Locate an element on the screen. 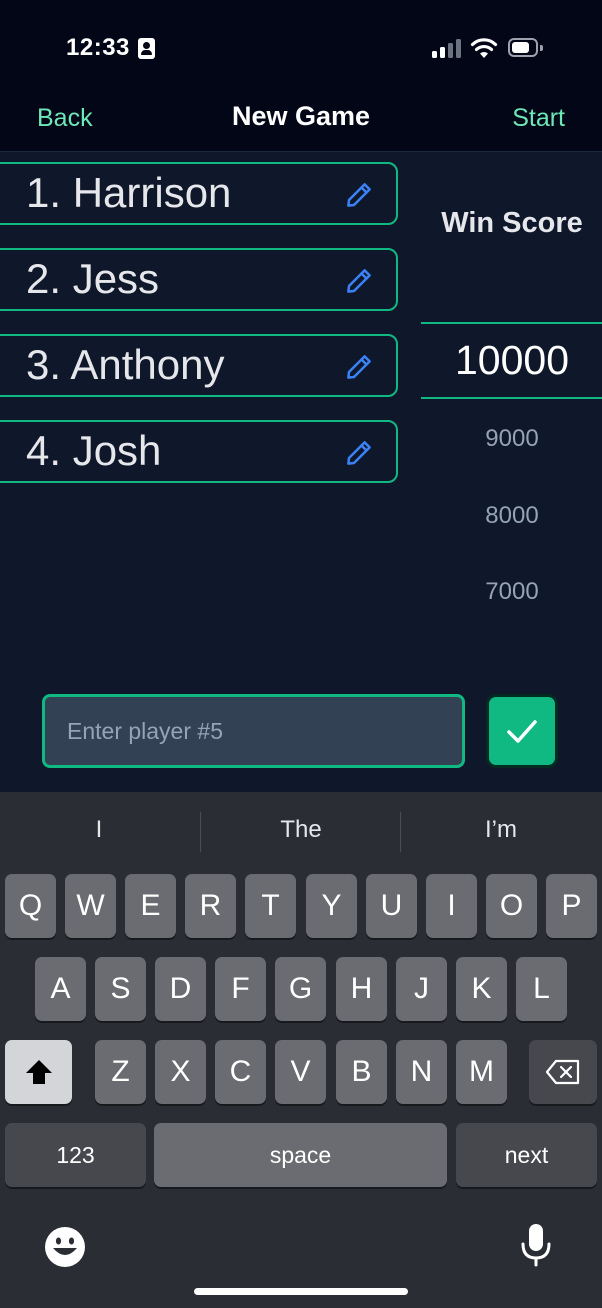 Image resolution: width=602 pixels, height=1308 pixels. player-name: 2. Jess is located at coordinates (93, 278).